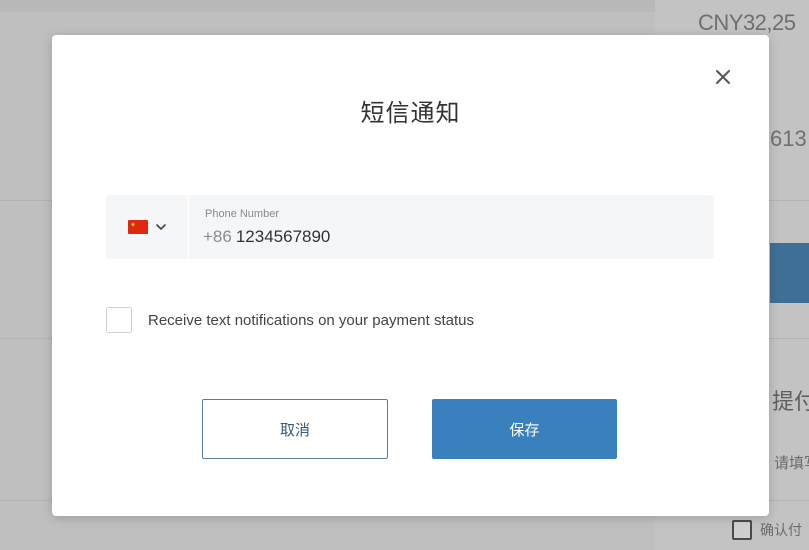  I want to click on phone-number-value: +86 1234567890, so click(266, 237).